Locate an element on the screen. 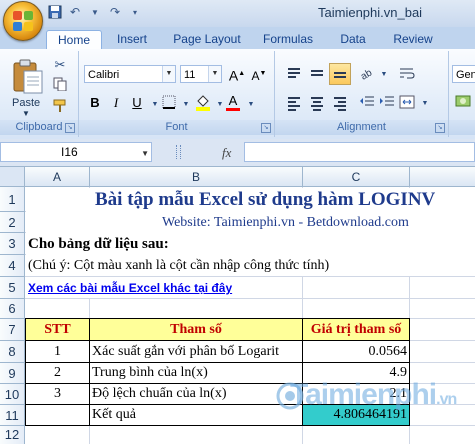  tab-review: Review is located at coordinates (413, 39).